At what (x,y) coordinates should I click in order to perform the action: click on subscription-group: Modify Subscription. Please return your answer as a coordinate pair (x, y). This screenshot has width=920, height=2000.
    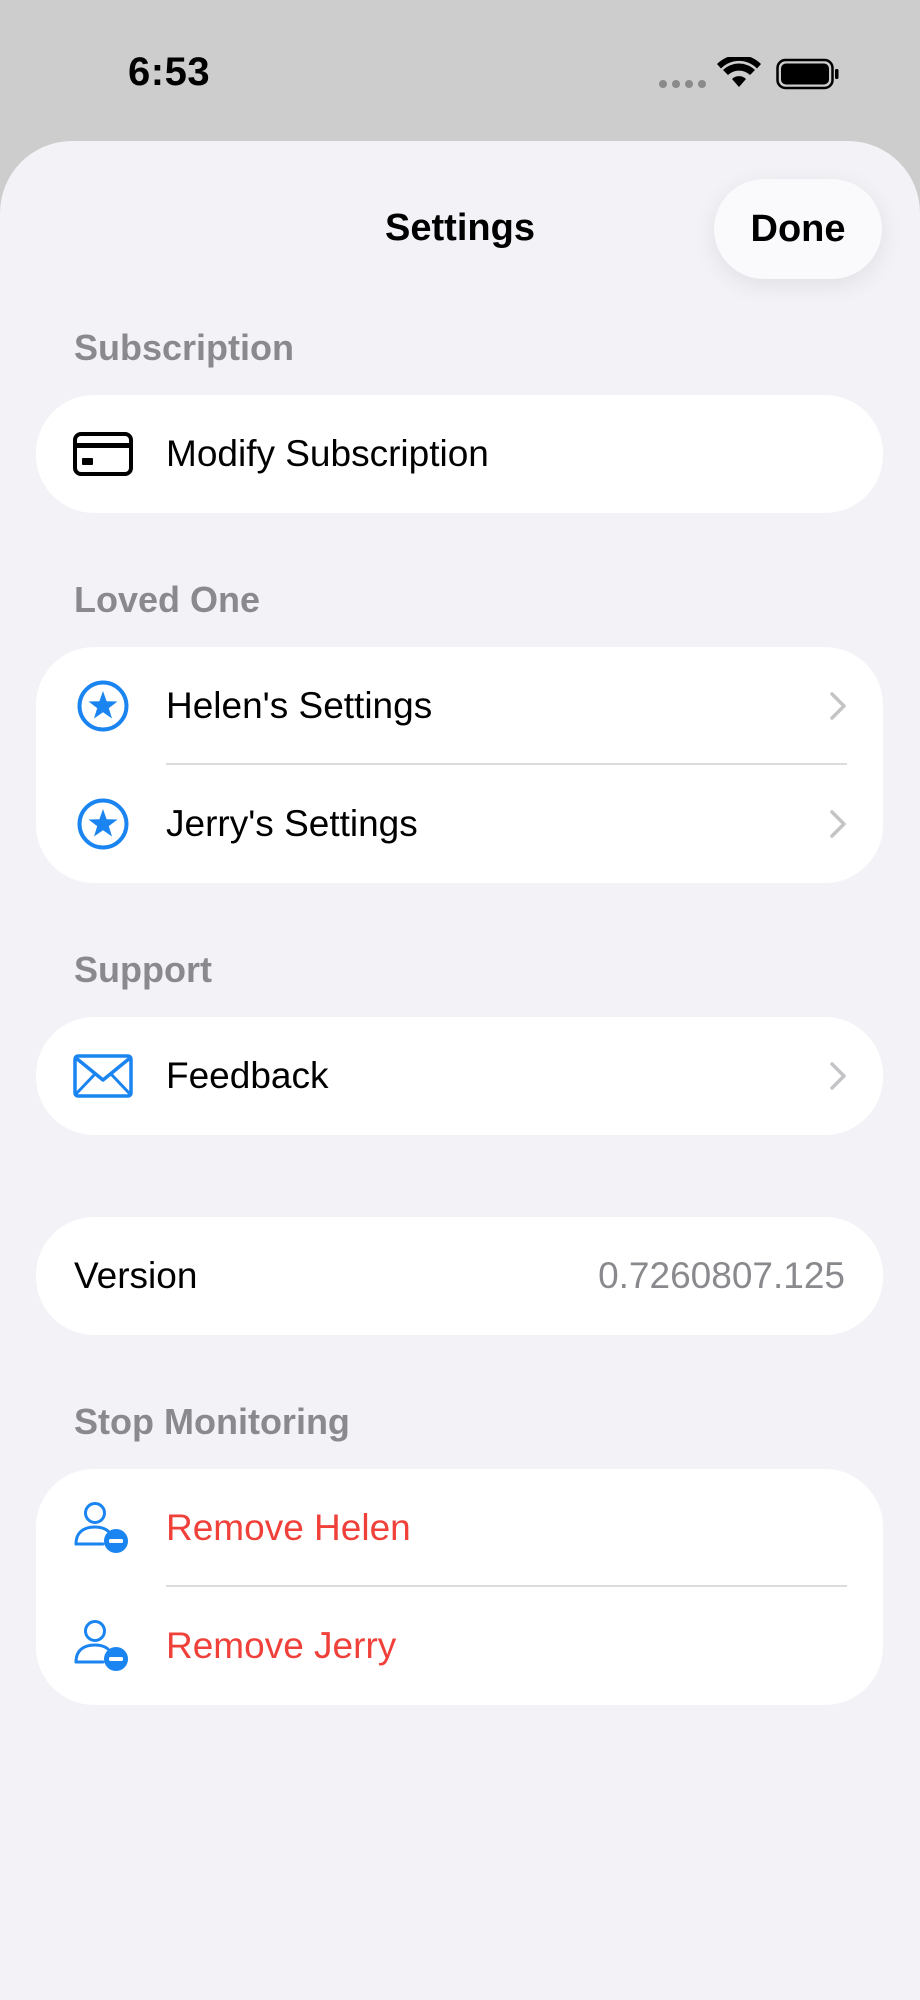
    Looking at the image, I should click on (459, 454).